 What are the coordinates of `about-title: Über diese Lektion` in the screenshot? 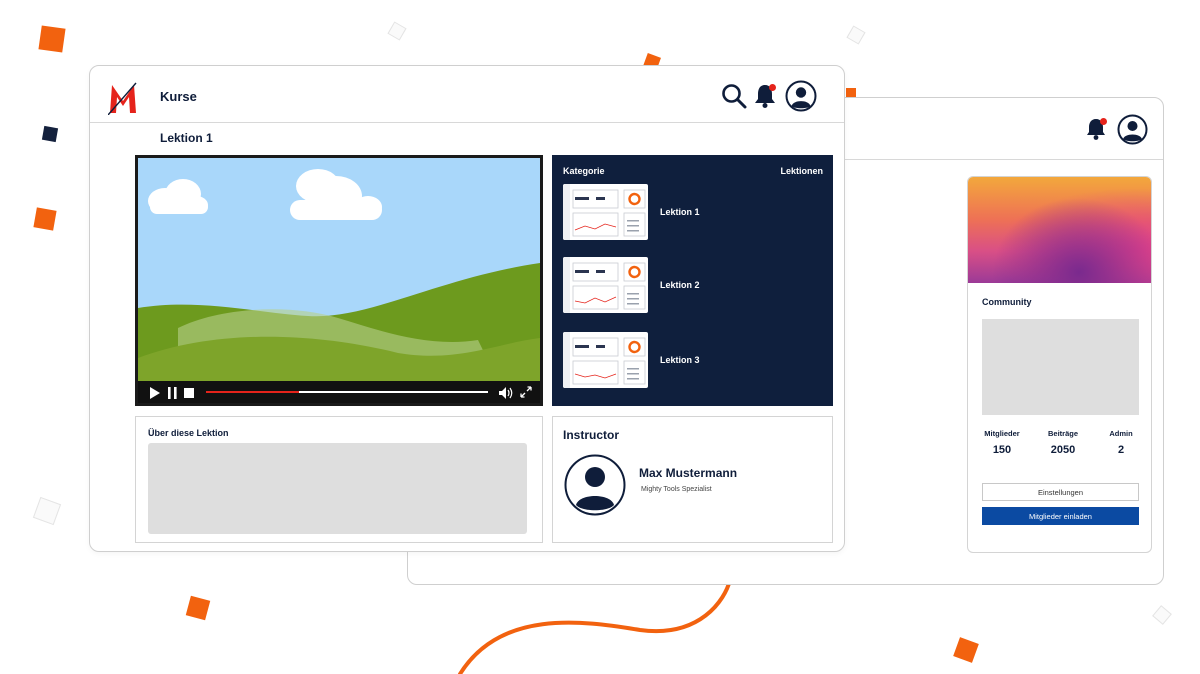 It's located at (188, 433).